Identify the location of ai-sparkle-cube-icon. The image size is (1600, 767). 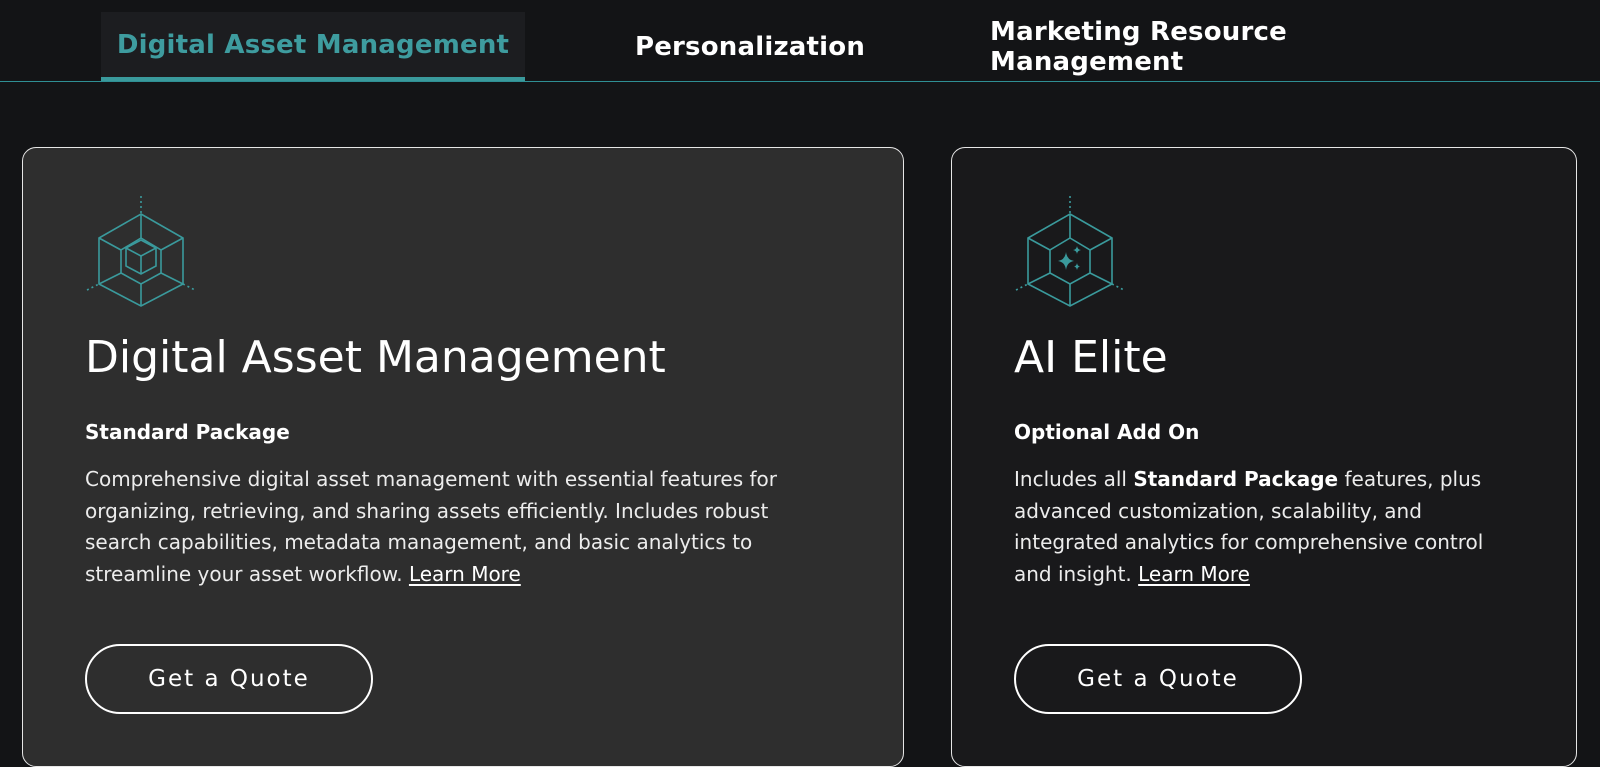
(1070, 251).